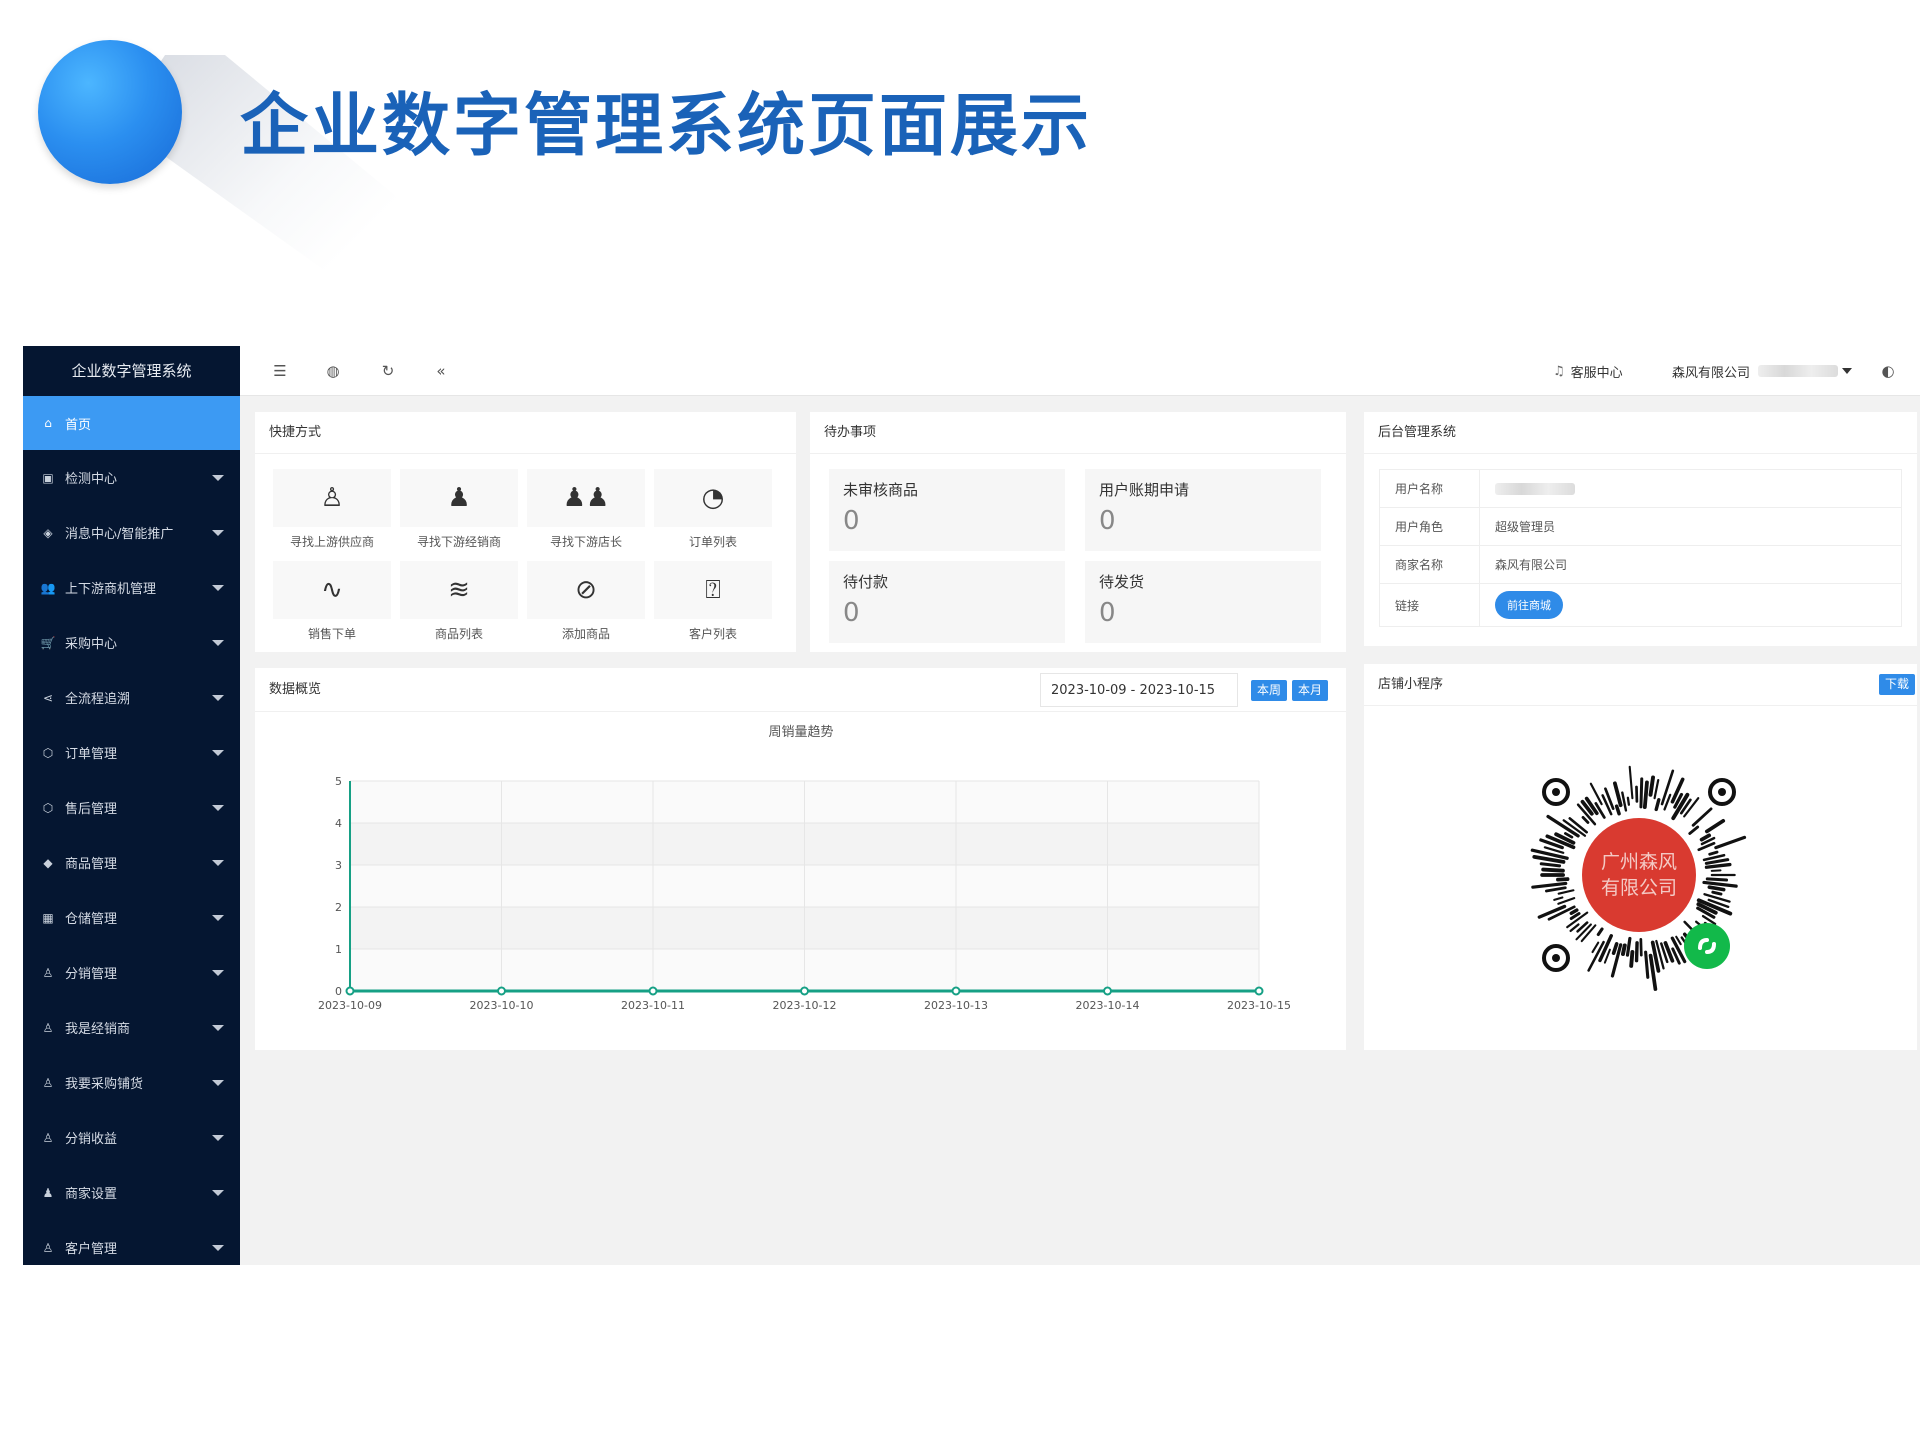 The image size is (1920, 1440). I want to click on miniprogram-badge-icon, so click(1707, 946).